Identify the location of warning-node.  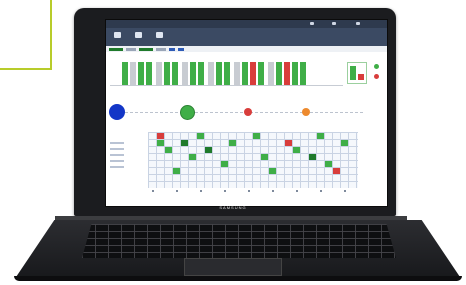
(306, 112).